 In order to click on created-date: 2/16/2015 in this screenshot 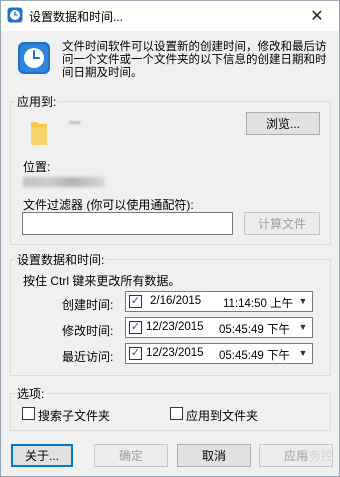, I will do `click(176, 301)`.